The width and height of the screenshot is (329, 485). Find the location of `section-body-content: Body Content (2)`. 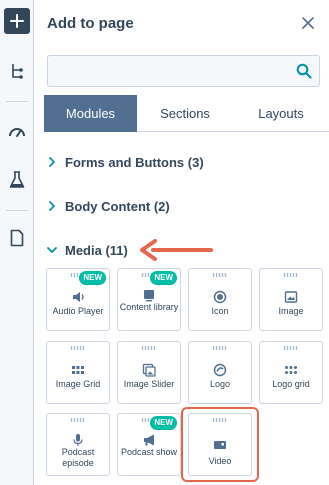

section-body-content: Body Content (2) is located at coordinates (108, 206).